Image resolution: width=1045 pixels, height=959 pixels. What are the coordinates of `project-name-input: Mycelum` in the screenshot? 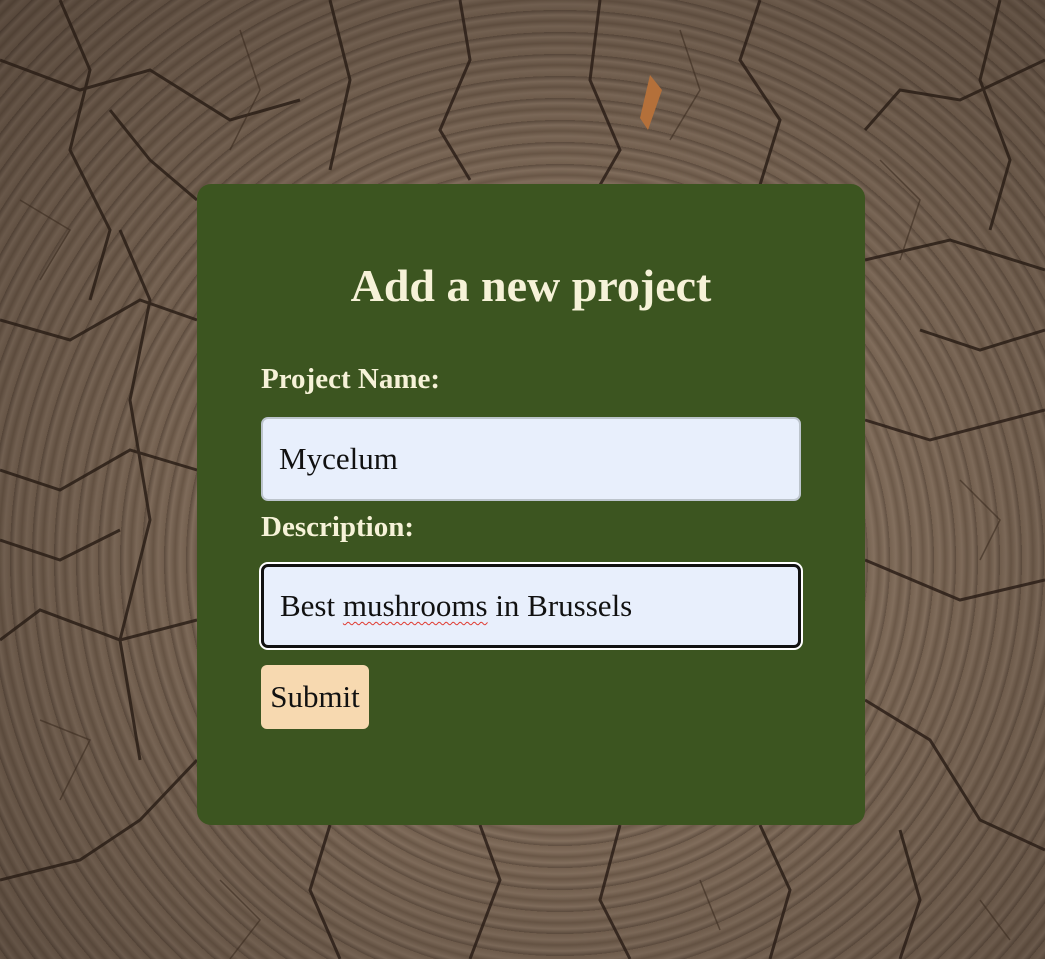 It's located at (531, 459).